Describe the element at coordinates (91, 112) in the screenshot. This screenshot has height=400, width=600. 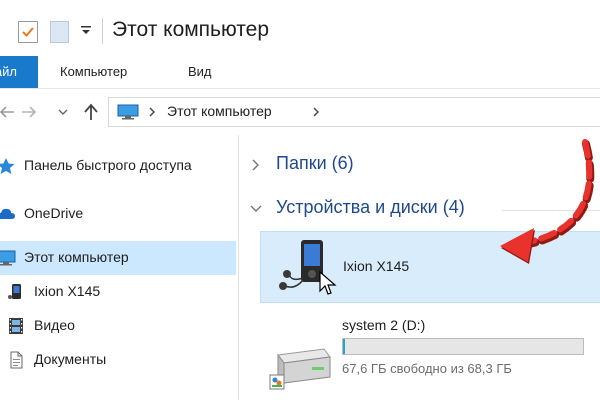
I see `up-arrow-icon` at that location.